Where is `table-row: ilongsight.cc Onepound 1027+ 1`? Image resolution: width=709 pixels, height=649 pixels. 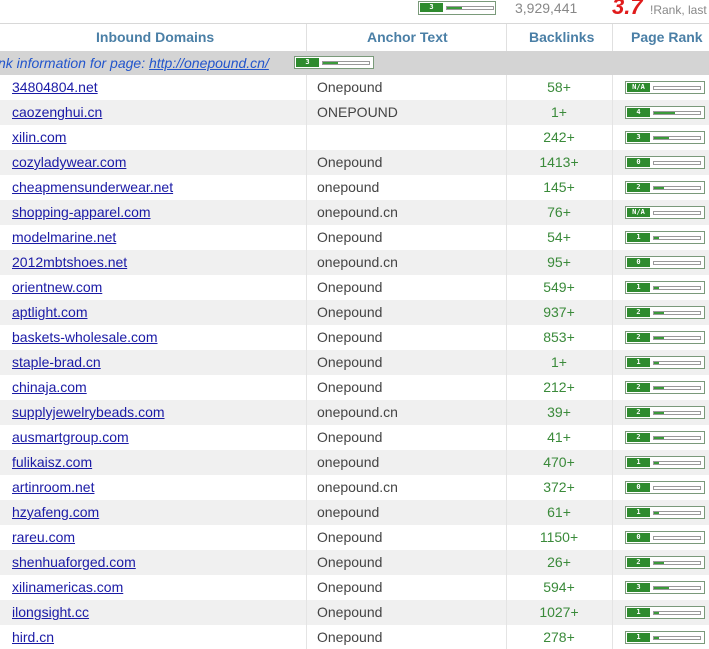
table-row: ilongsight.cc Onepound 1027+ 1 is located at coordinates (354, 612).